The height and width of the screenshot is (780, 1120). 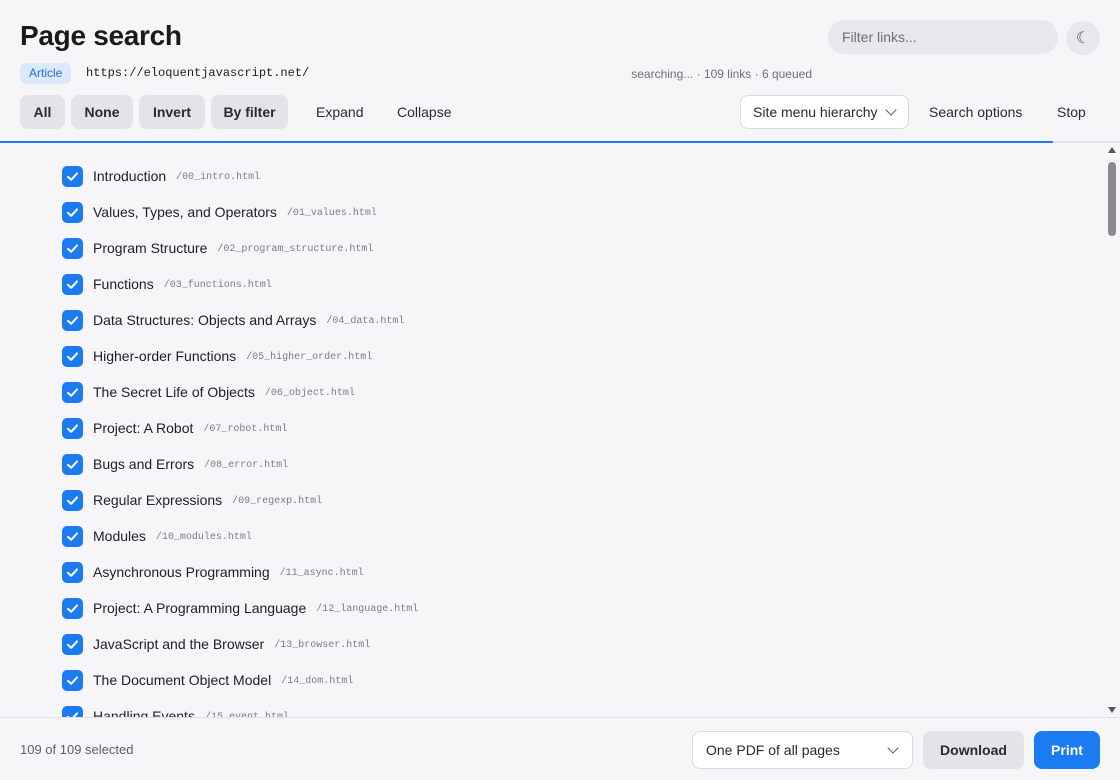 What do you see at coordinates (158, 500) in the screenshot?
I see `link-title: Regular Expressions` at bounding box center [158, 500].